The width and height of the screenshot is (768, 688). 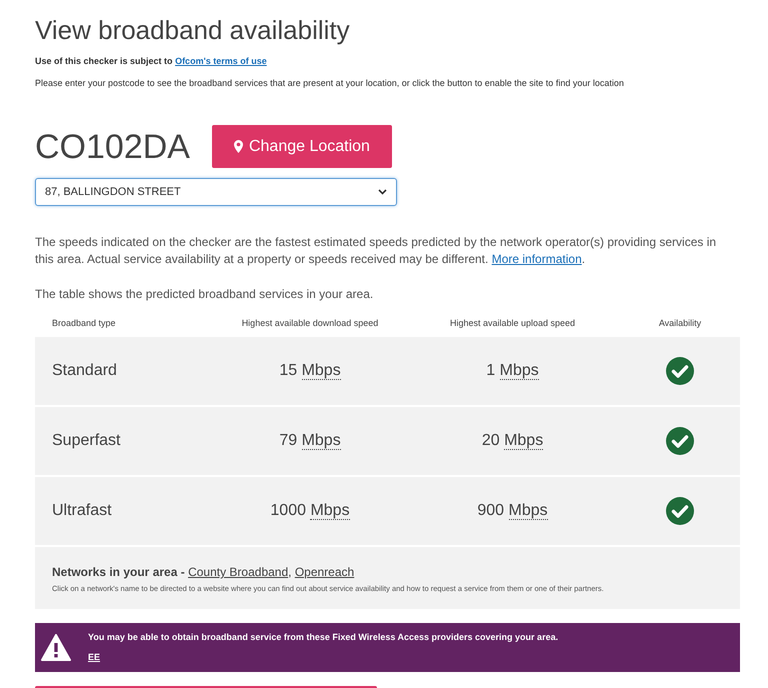 What do you see at coordinates (216, 192) in the screenshot?
I see `address-select: 87, BALLINGDON STREET` at bounding box center [216, 192].